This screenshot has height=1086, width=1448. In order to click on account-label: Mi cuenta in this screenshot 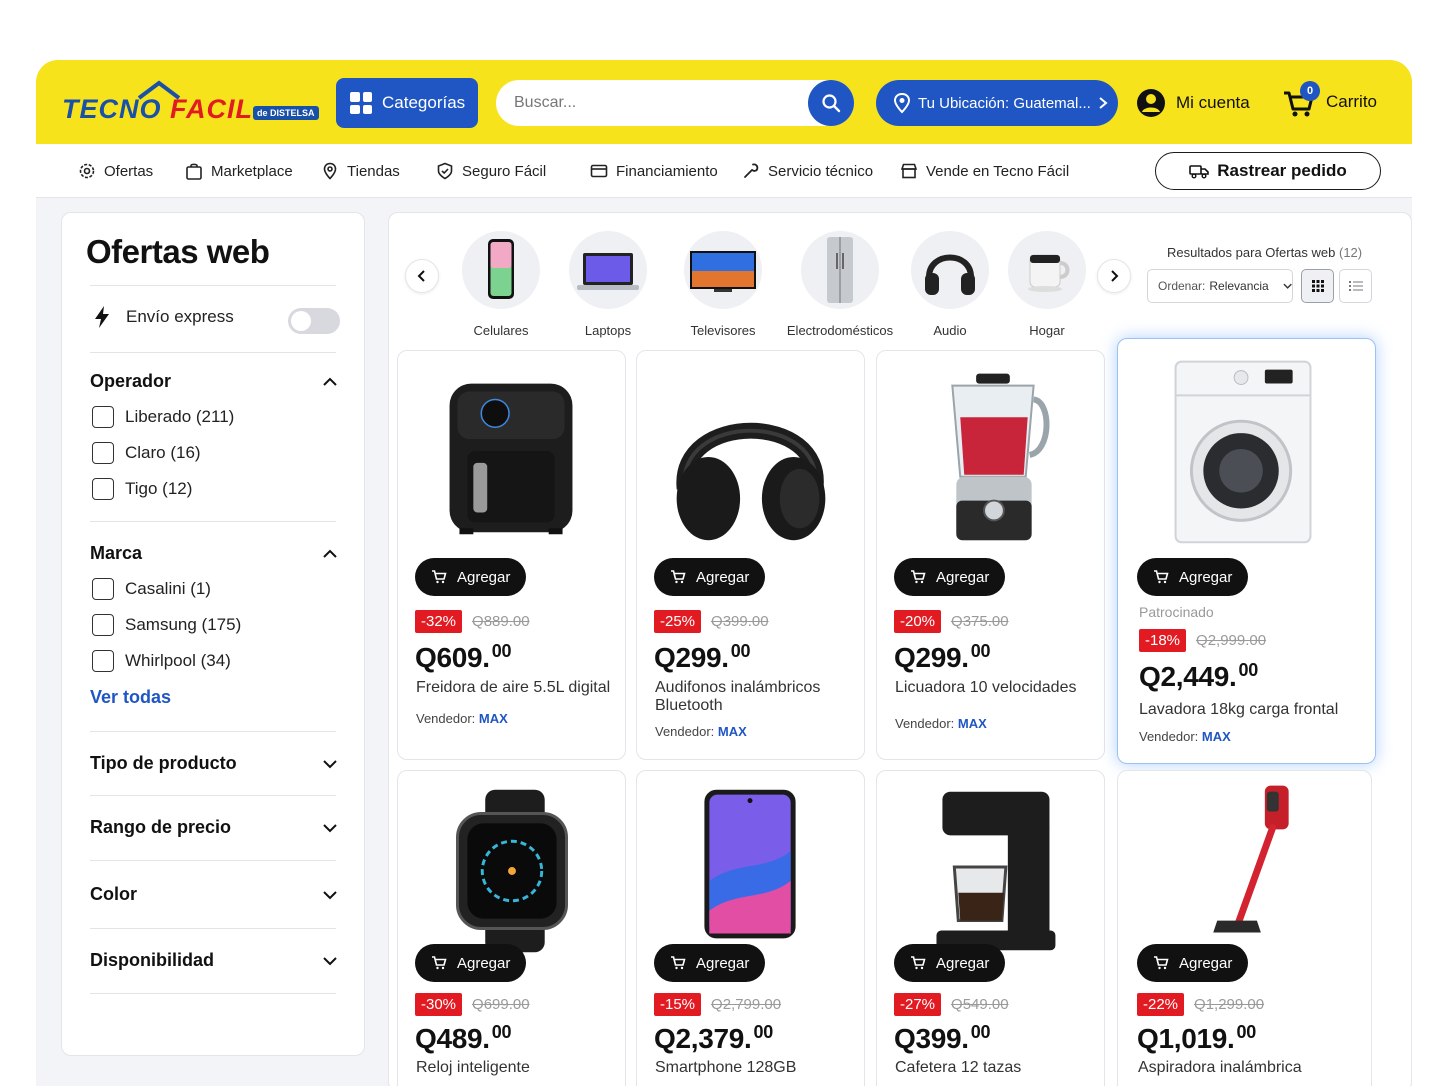, I will do `click(1213, 102)`.